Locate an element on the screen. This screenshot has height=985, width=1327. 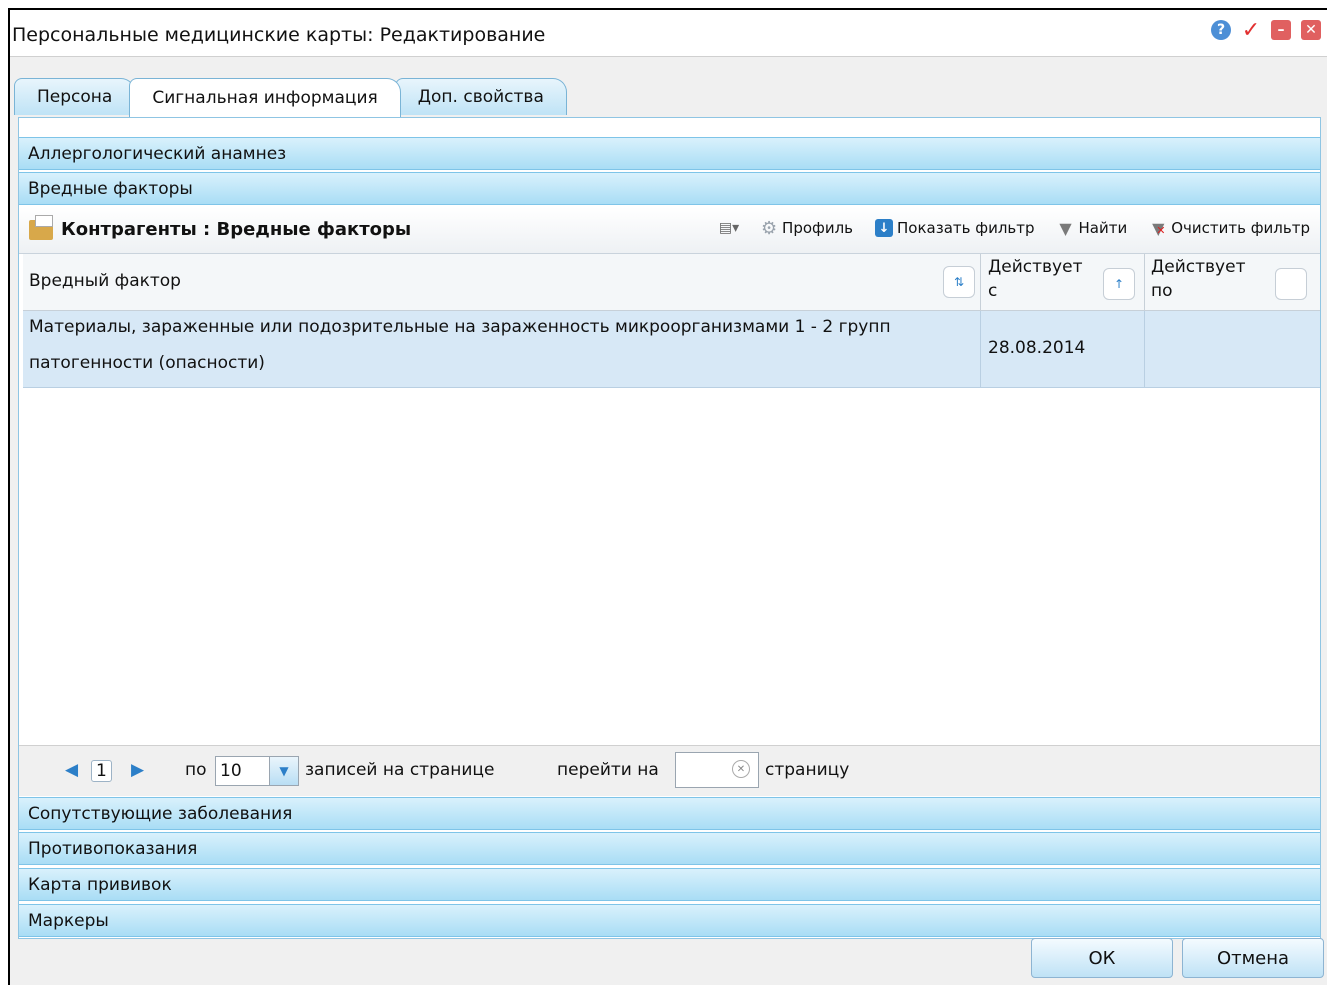
cancel-button: Отмена is located at coordinates (1253, 958).